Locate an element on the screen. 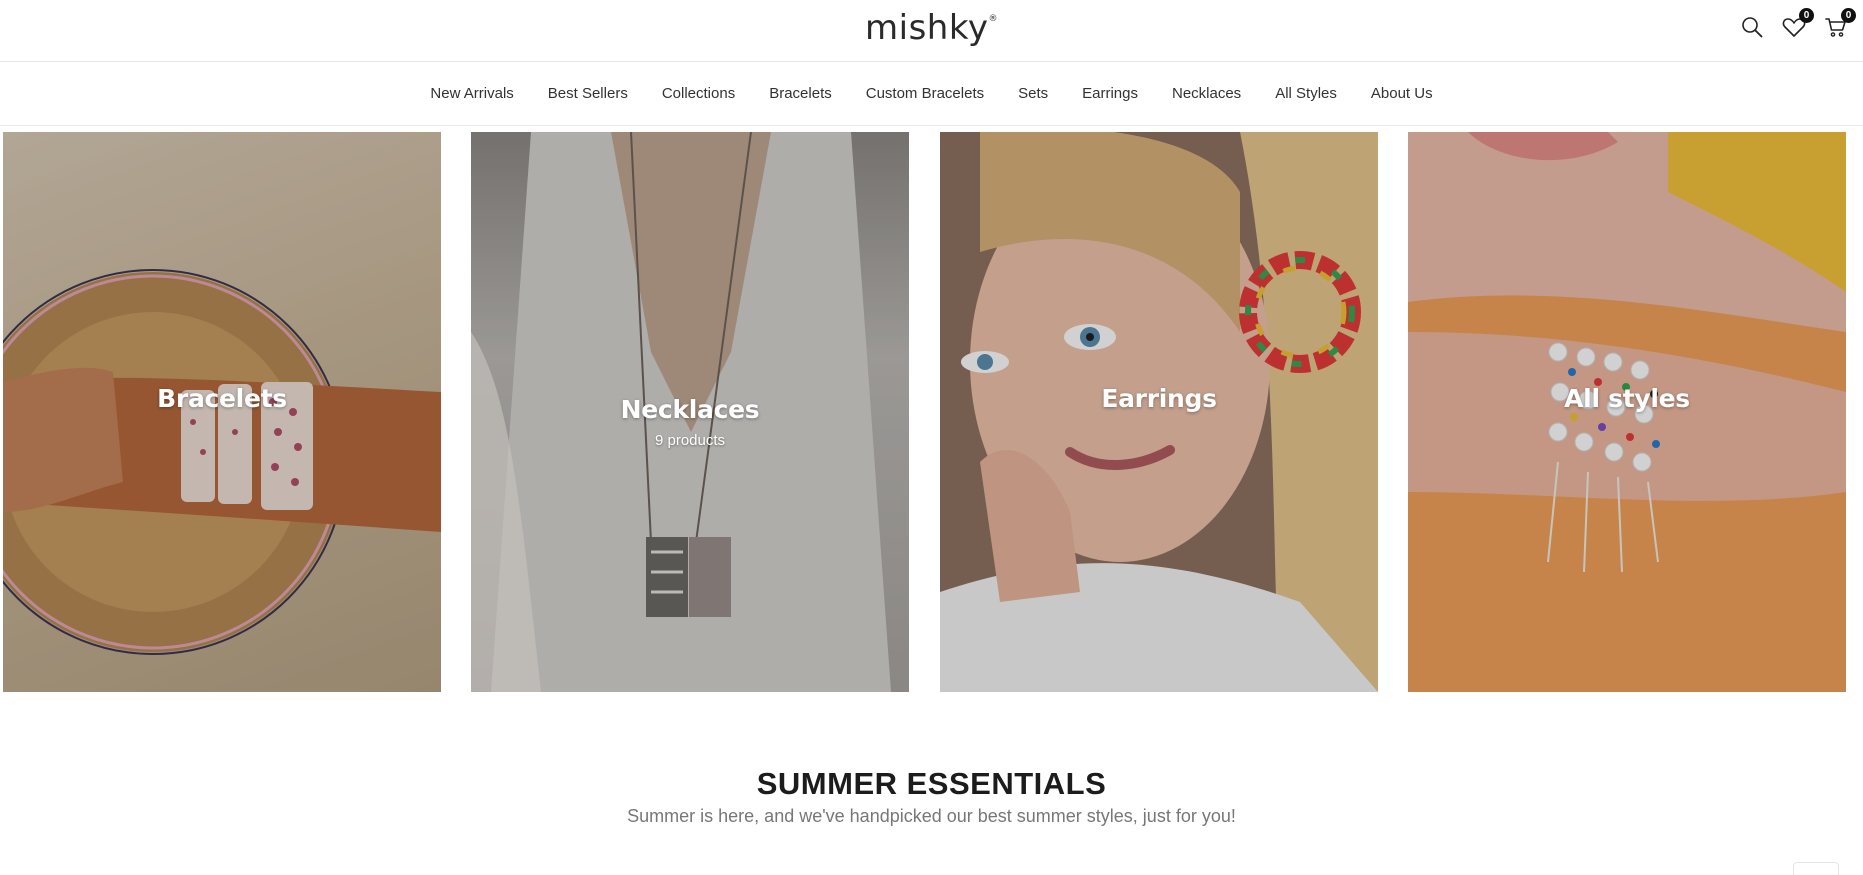 The width and height of the screenshot is (1863, 875). category-product-count: 9 products is located at coordinates (690, 440).